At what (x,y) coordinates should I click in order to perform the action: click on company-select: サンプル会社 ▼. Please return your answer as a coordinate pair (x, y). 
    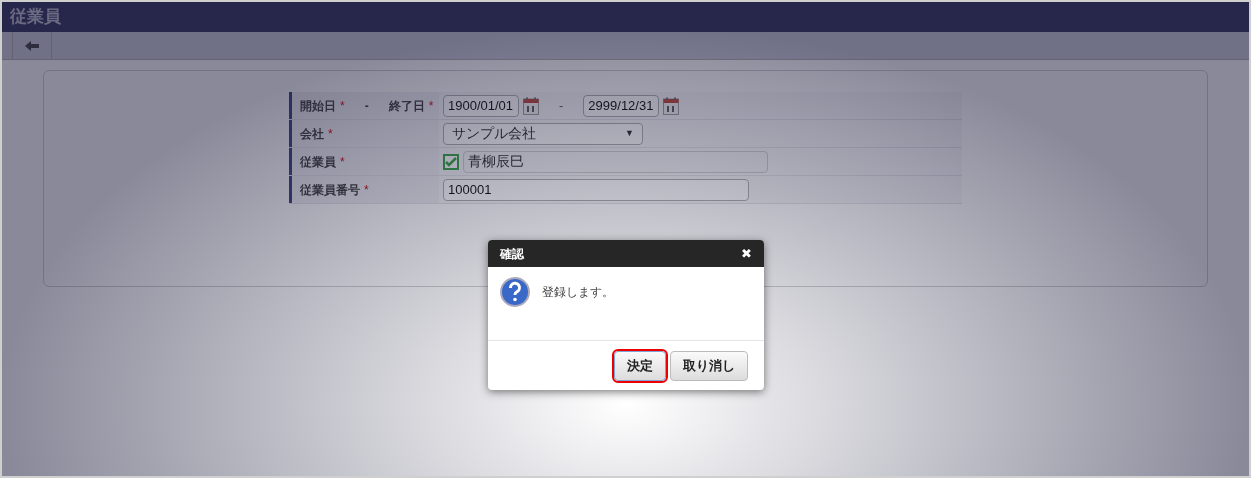
    Looking at the image, I should click on (543, 133).